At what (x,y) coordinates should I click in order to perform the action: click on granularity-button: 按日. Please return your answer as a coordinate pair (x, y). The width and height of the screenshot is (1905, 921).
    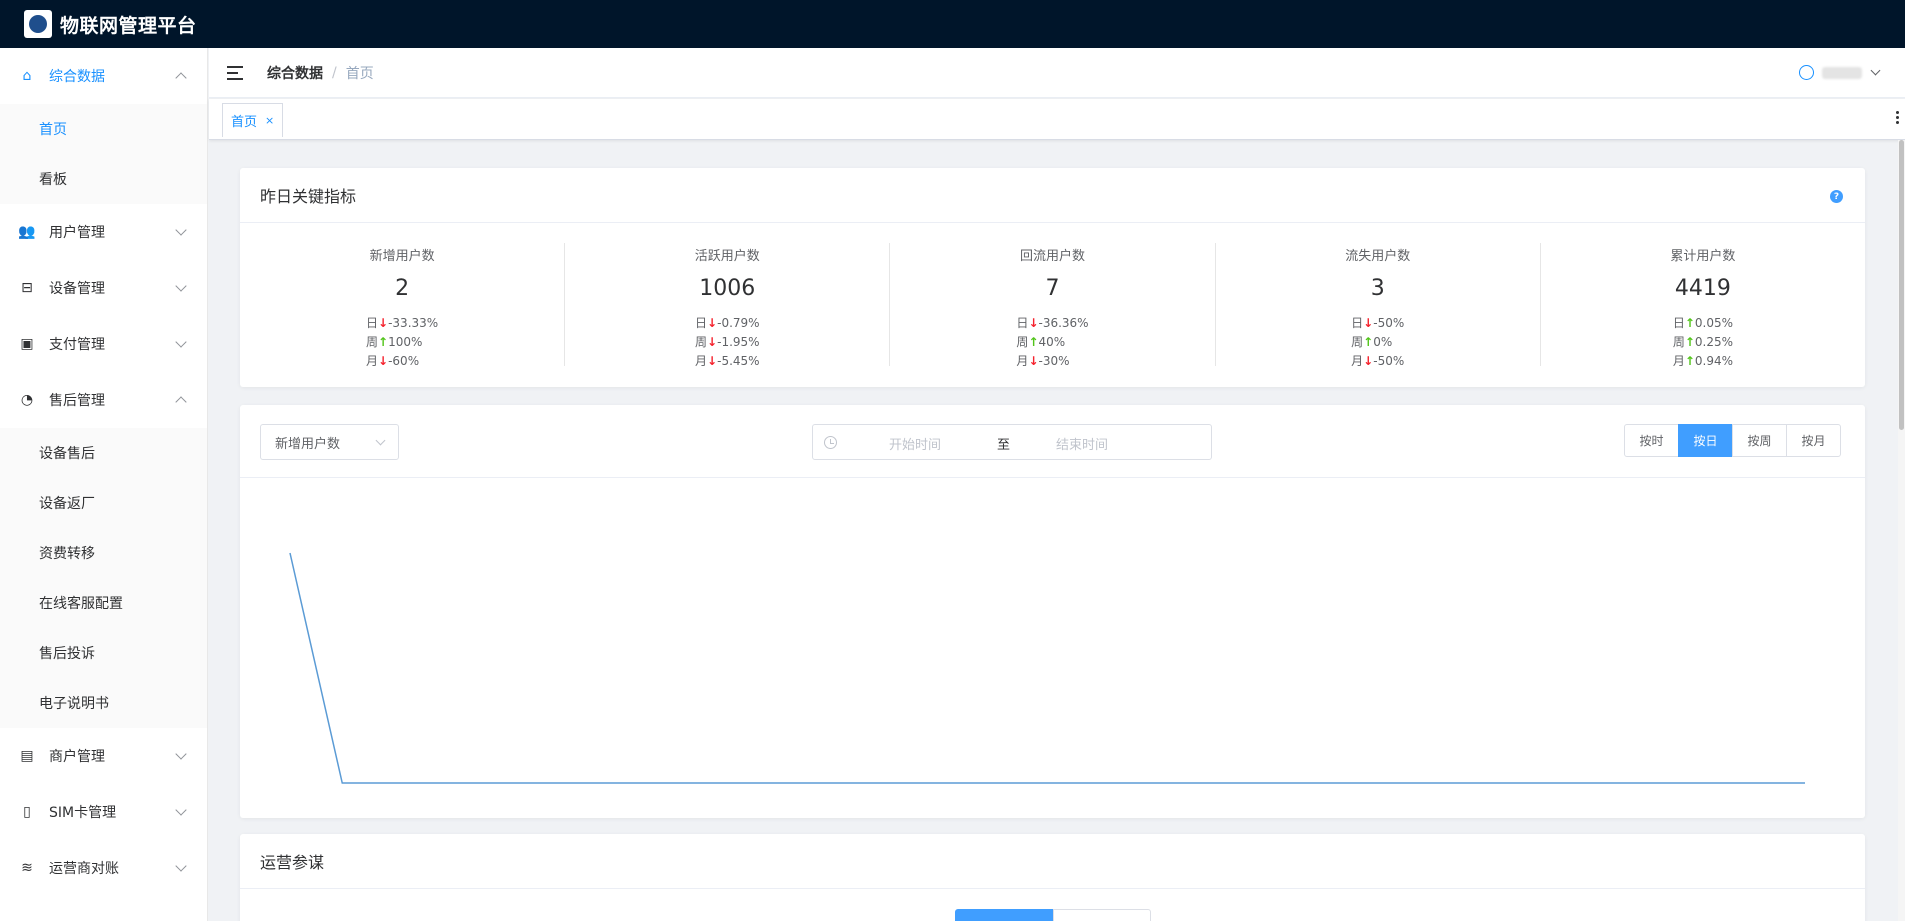
    Looking at the image, I should click on (1705, 440).